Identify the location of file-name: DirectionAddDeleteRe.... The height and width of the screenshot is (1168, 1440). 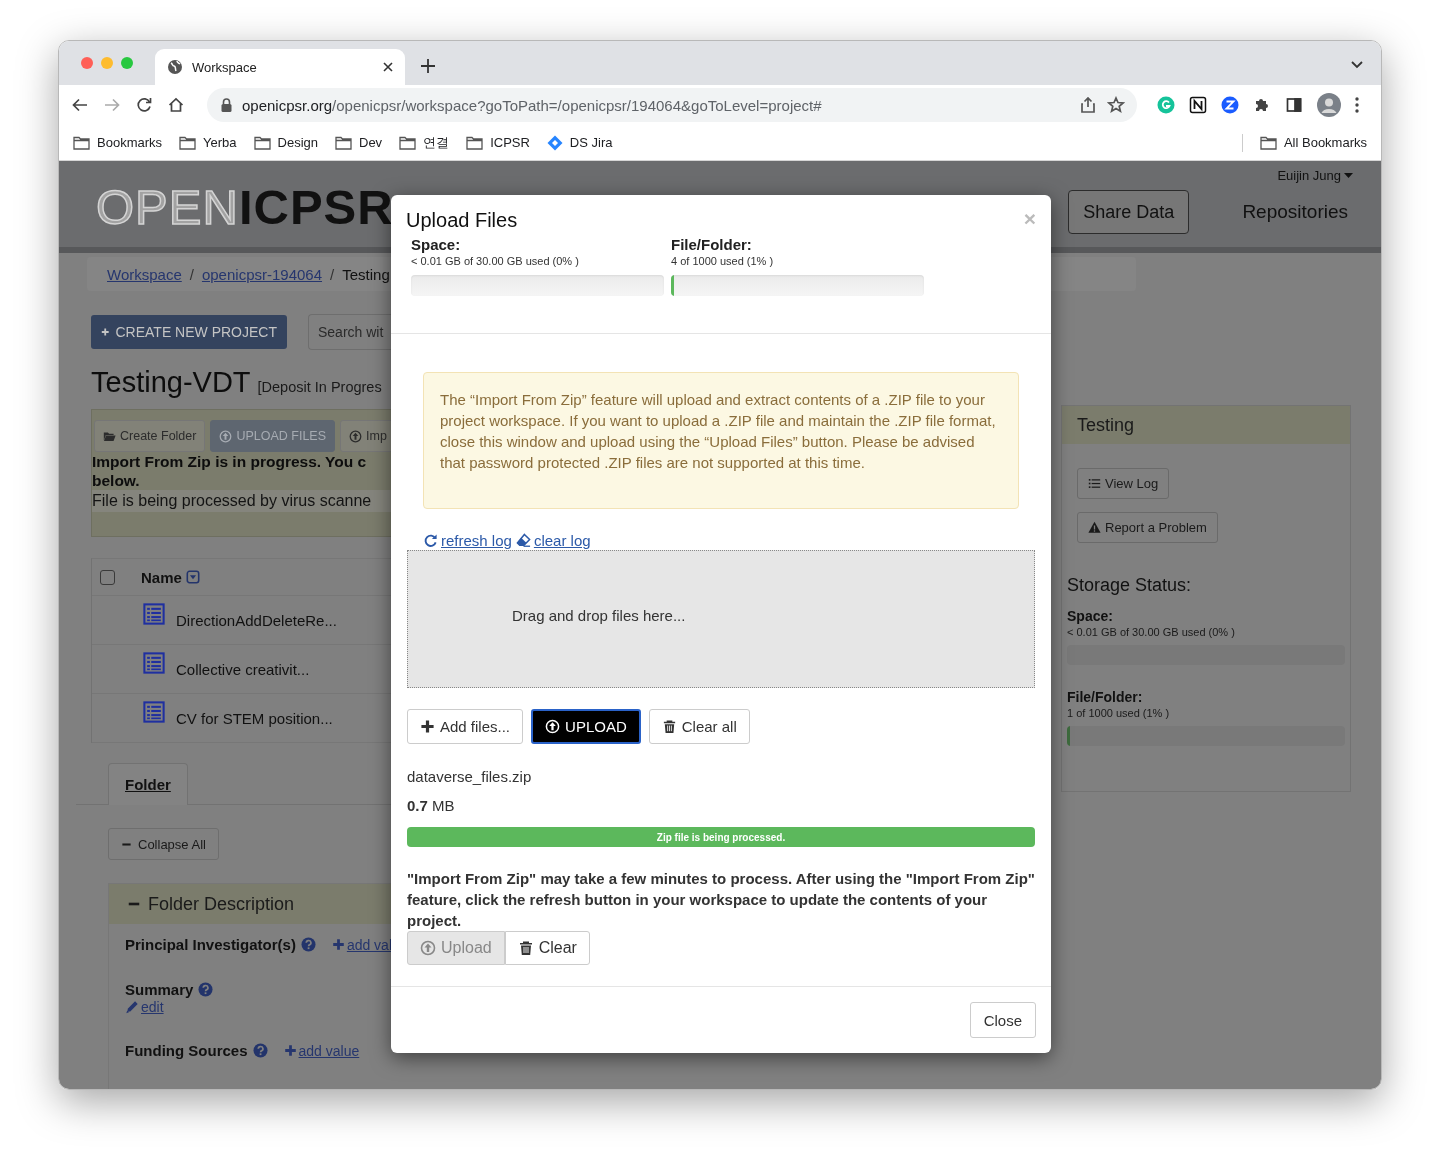
(256, 620).